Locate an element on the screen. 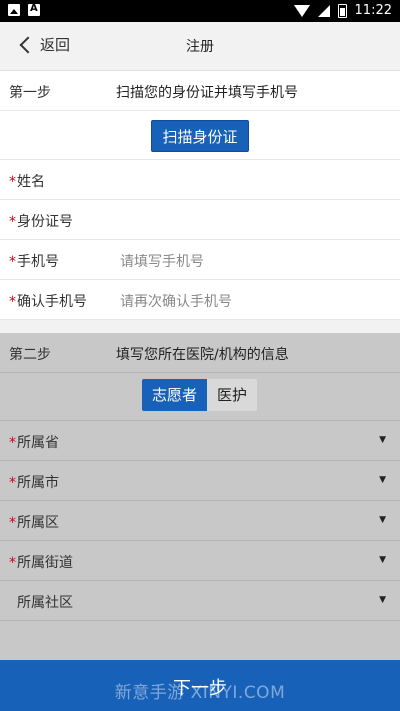 Image resolution: width=400 pixels, height=711 pixels. role-segment-row: 志愿者 医护 is located at coordinates (200, 397).